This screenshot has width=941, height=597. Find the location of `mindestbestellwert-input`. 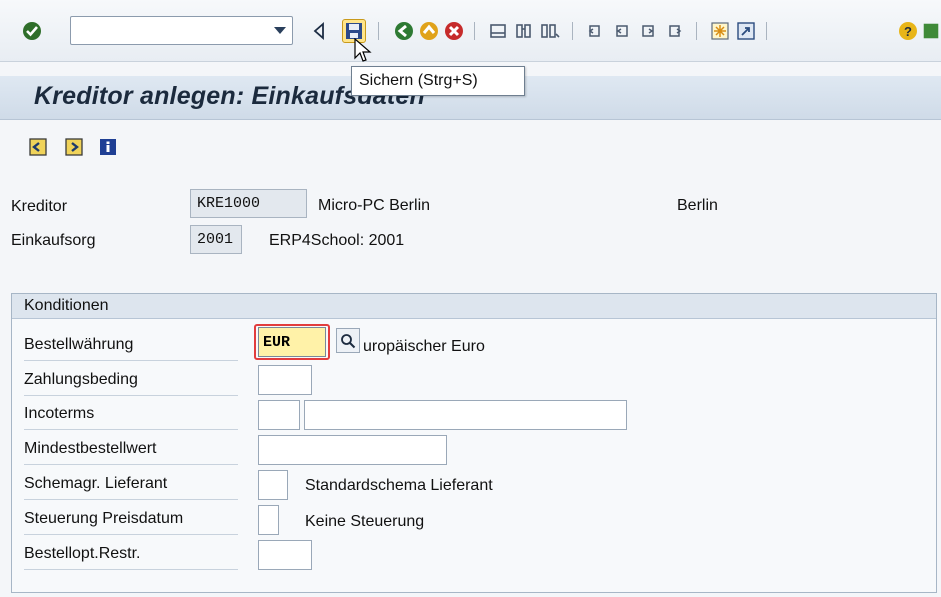

mindestbestellwert-input is located at coordinates (352, 450).